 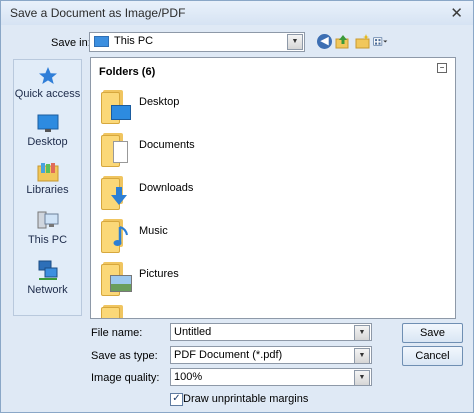 I want to click on folder-label: Music, so click(x=153, y=231).